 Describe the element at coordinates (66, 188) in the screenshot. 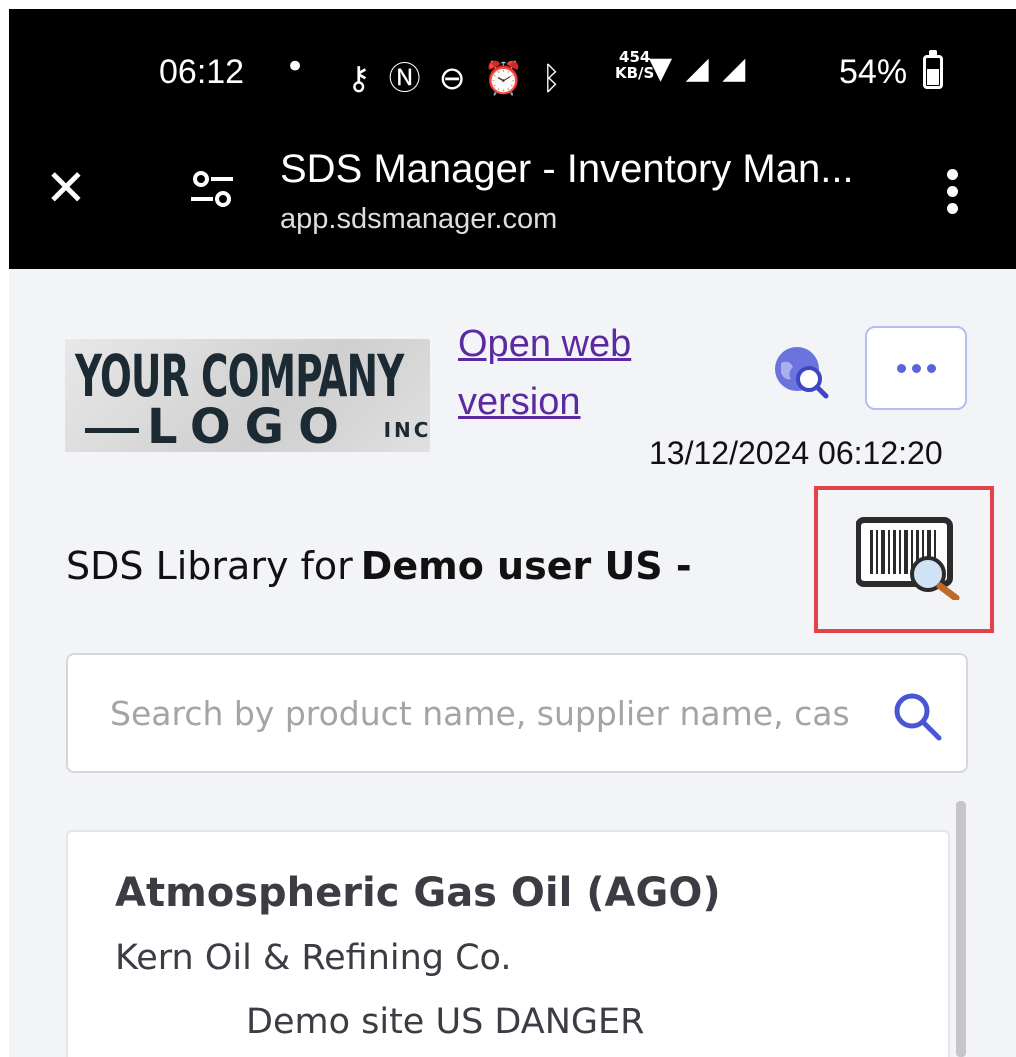

I see `close-icon: ✕` at that location.